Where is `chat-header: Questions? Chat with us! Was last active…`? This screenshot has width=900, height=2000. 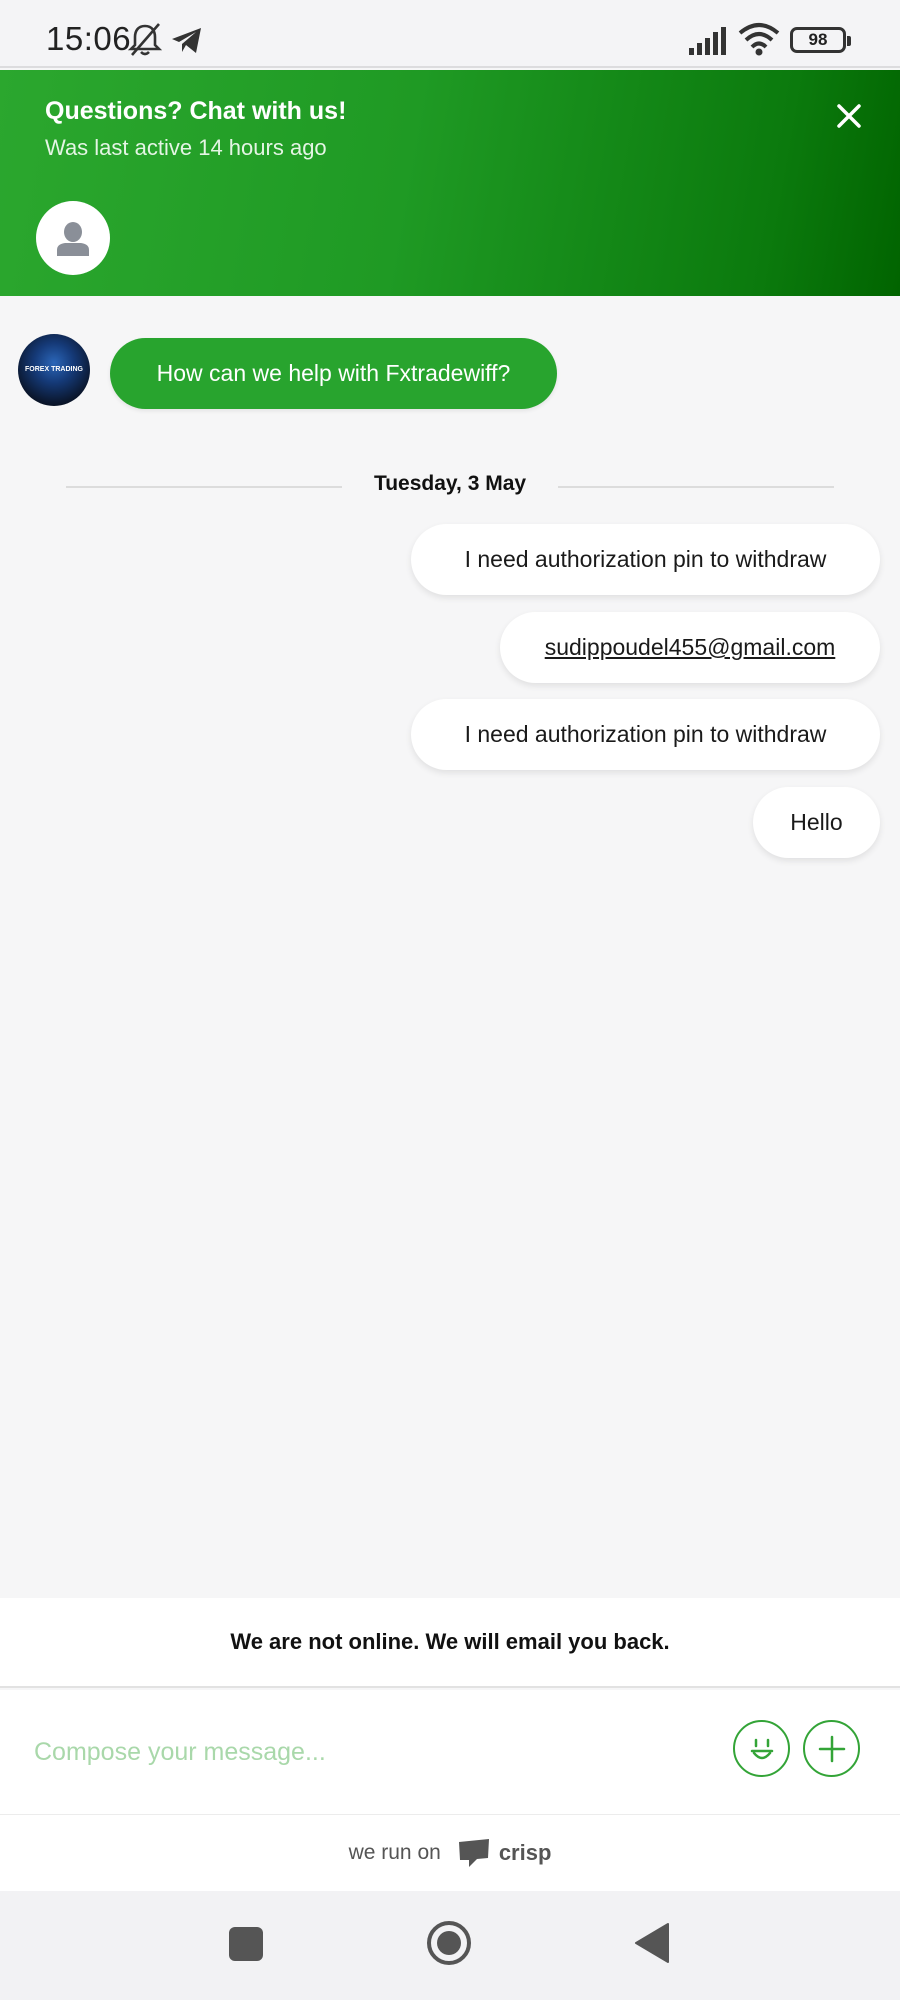
chat-header: Questions? Chat with us! Was last active… is located at coordinates (450, 183).